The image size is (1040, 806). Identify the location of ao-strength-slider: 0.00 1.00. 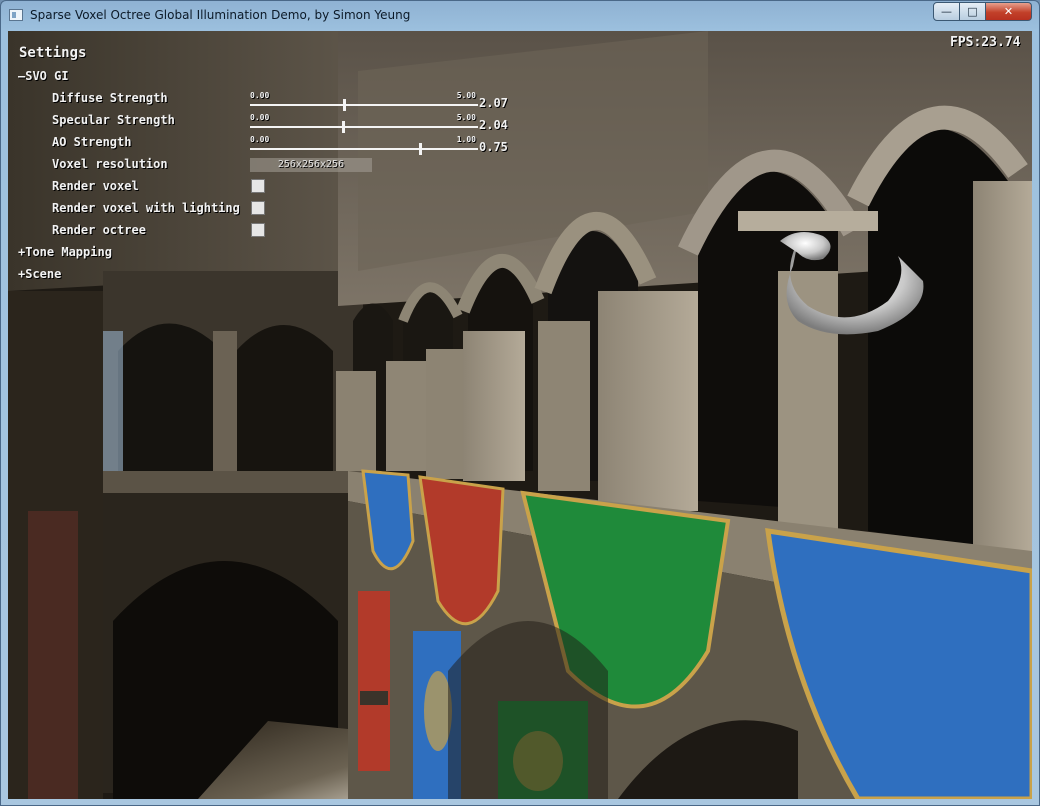
(364, 146).